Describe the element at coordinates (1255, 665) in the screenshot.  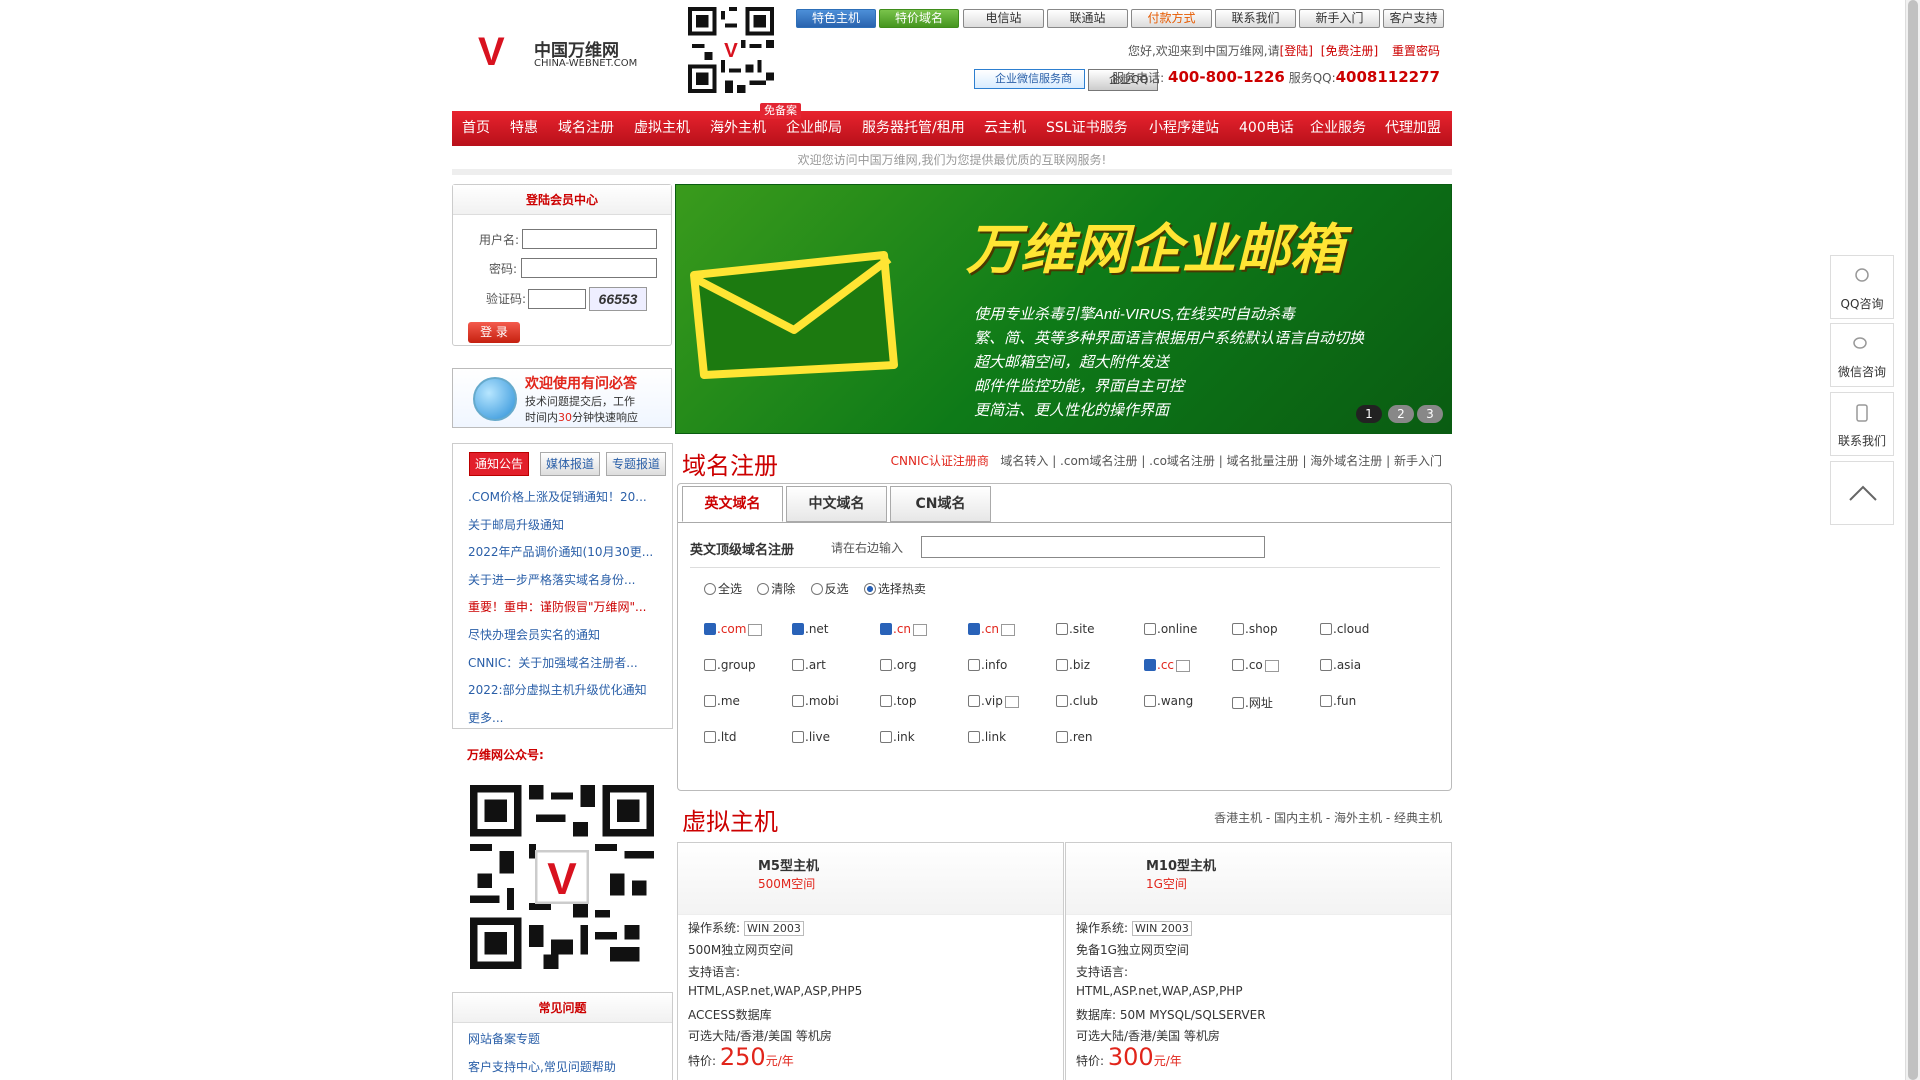
I see `domain-ext-option: .co` at that location.